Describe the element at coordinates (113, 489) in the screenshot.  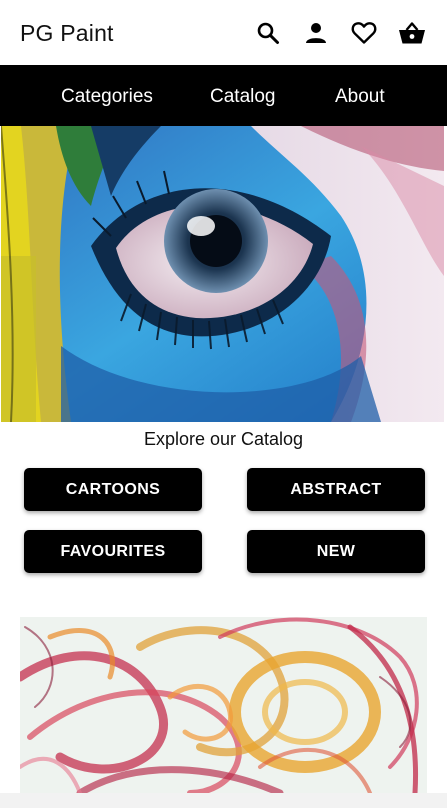
I see `cartoons-button: CARTOONS` at that location.